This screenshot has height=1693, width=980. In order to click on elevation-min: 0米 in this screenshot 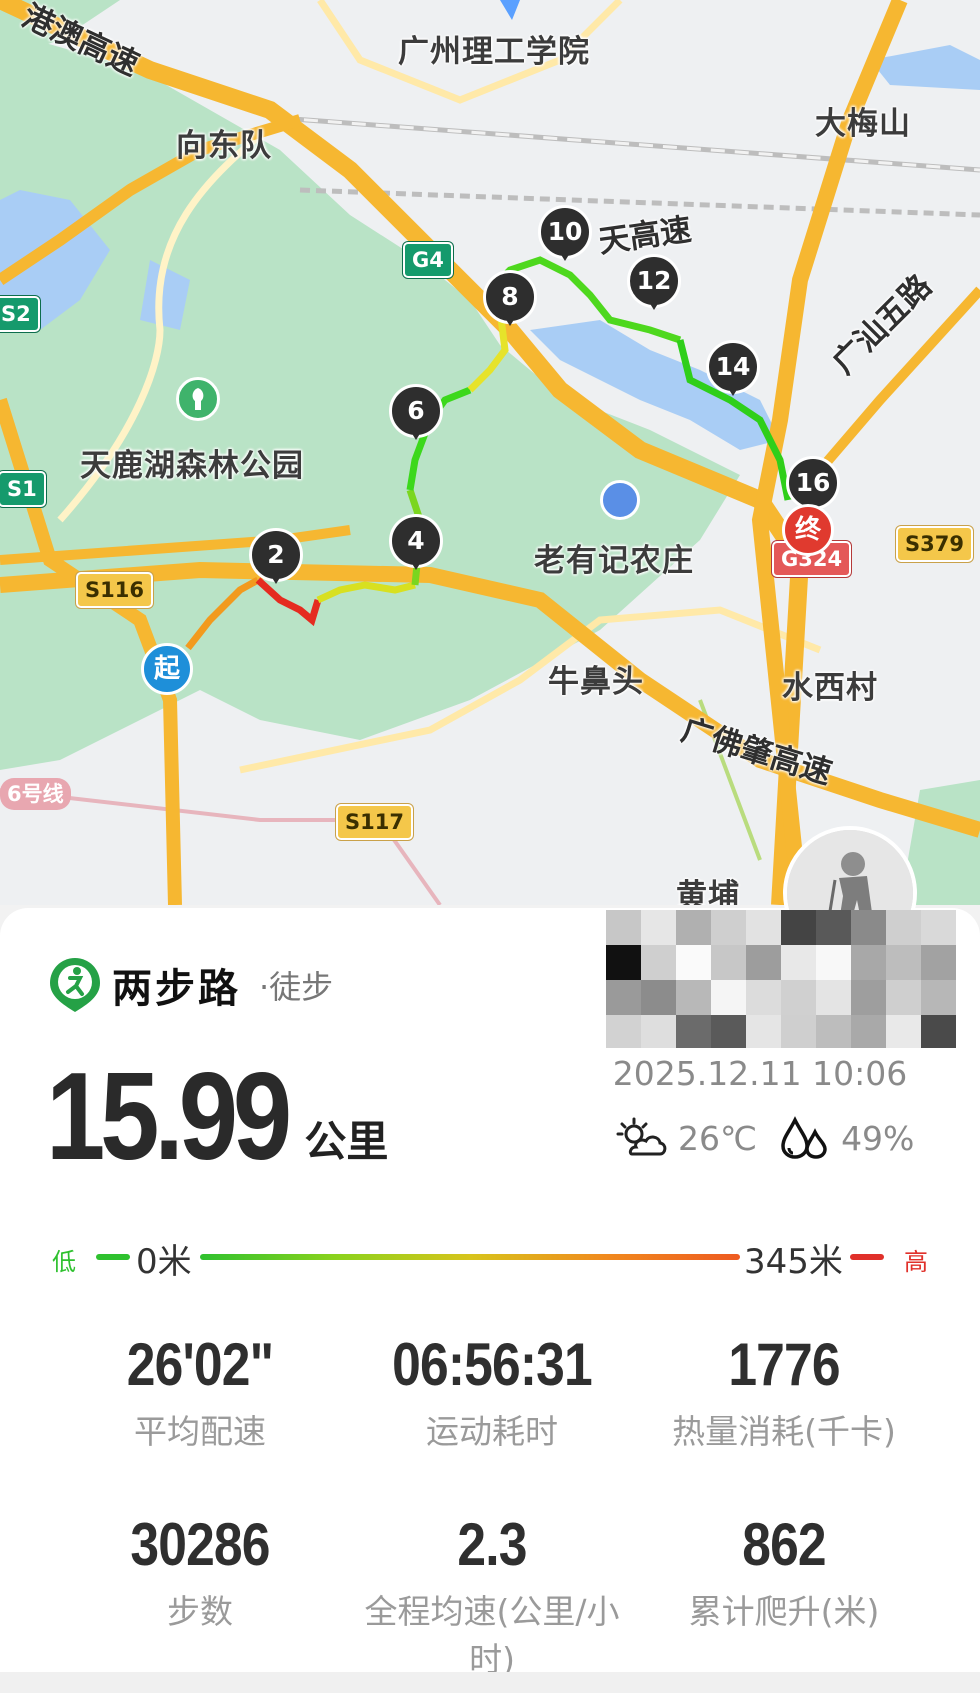, I will do `click(164, 1262)`.